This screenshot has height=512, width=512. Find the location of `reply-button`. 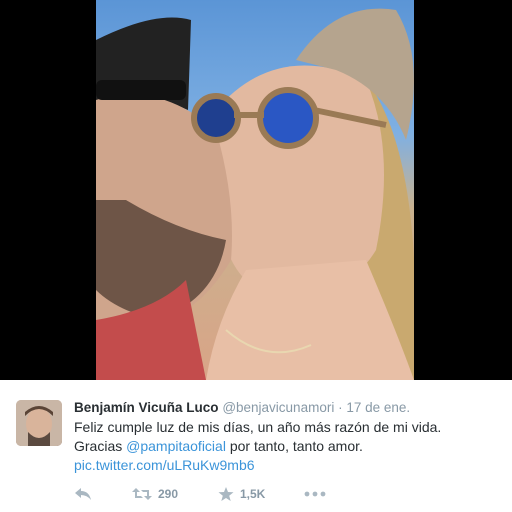

reply-button is located at coordinates (83, 494).